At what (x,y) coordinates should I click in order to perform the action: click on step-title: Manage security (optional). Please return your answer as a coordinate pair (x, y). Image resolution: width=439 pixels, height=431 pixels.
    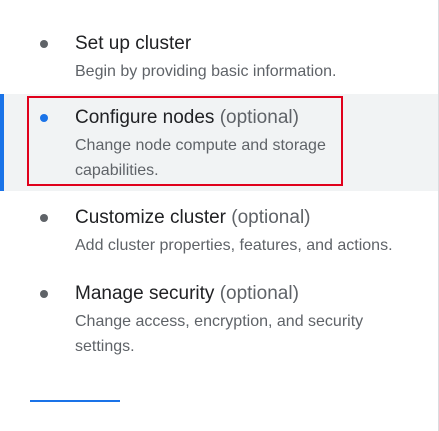
    Looking at the image, I should click on (187, 294).